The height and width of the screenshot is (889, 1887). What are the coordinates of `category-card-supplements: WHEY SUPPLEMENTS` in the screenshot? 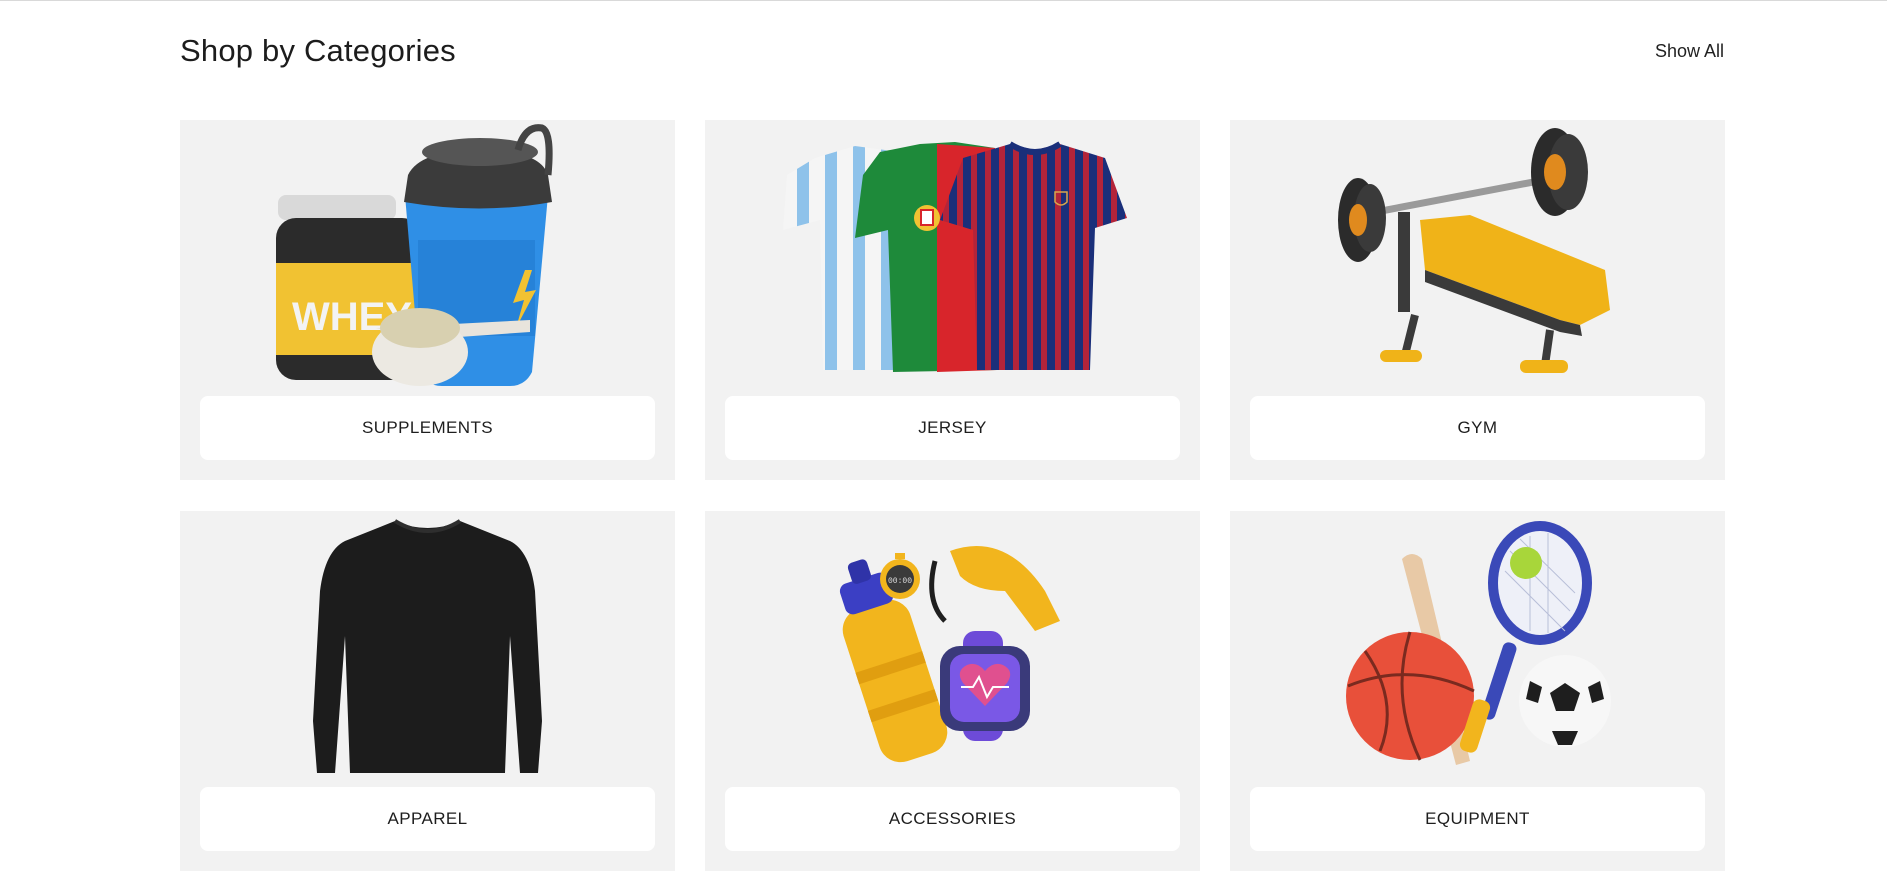 It's located at (427, 300).